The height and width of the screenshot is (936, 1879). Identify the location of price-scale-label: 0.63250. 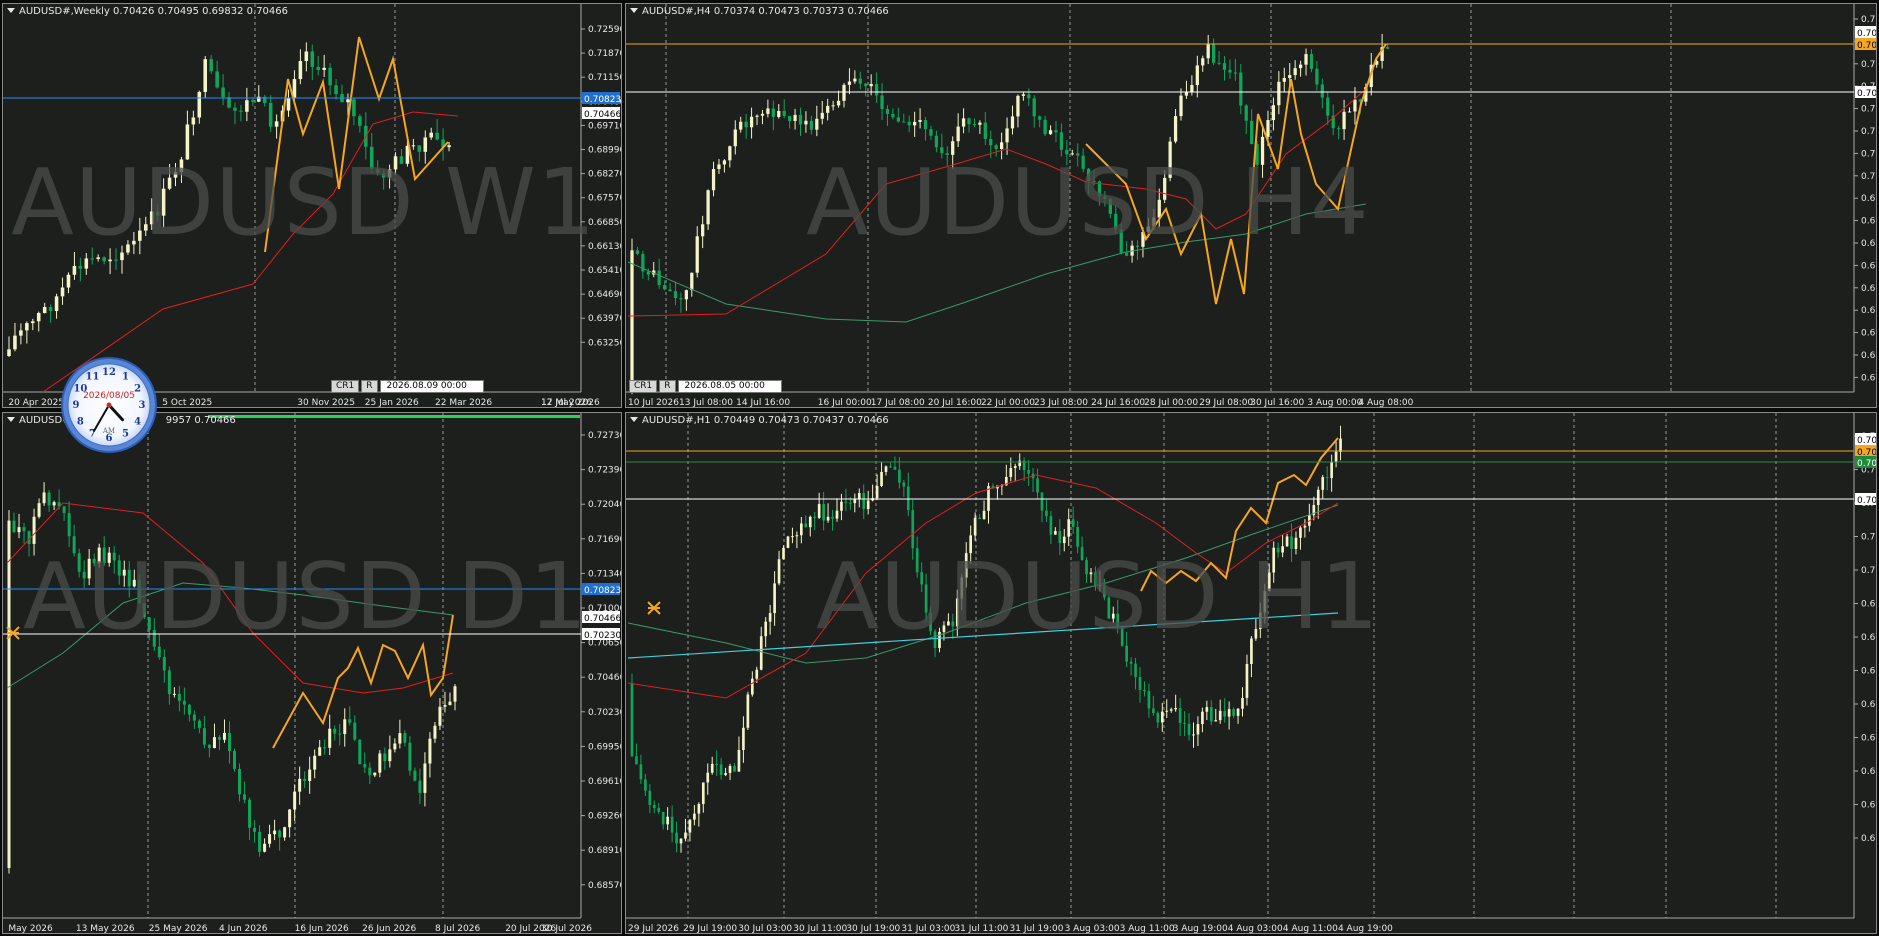
(605, 343).